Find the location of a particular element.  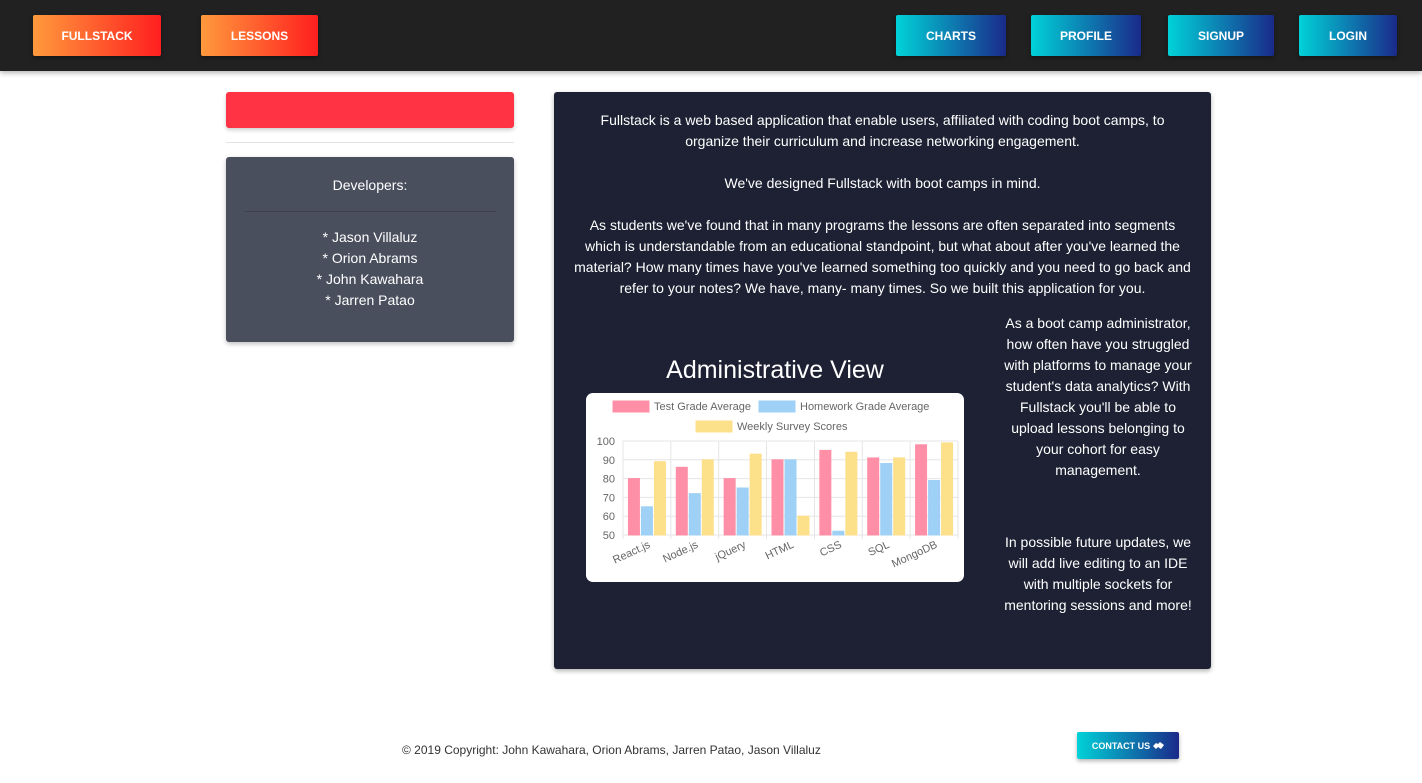

nav-login-button: LOGIN is located at coordinates (1348, 35).